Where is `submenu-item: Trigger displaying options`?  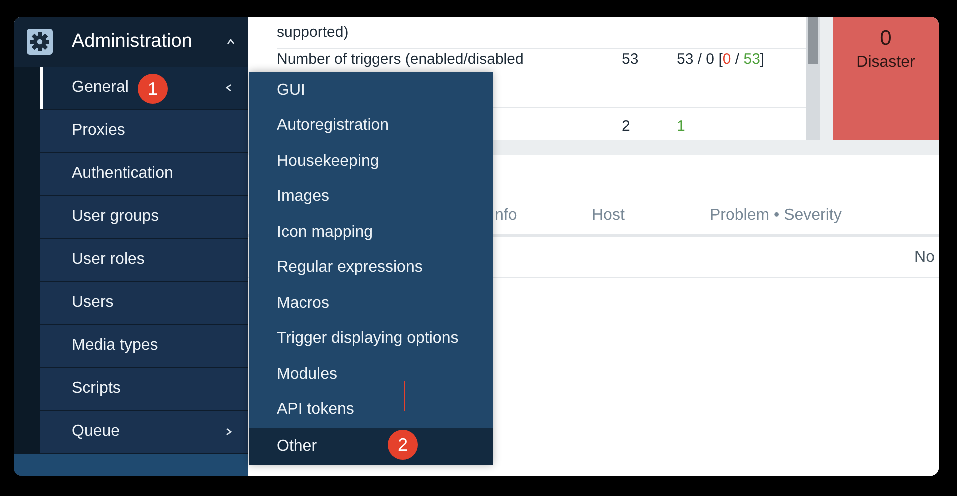
submenu-item: Trigger displaying options is located at coordinates (371, 339).